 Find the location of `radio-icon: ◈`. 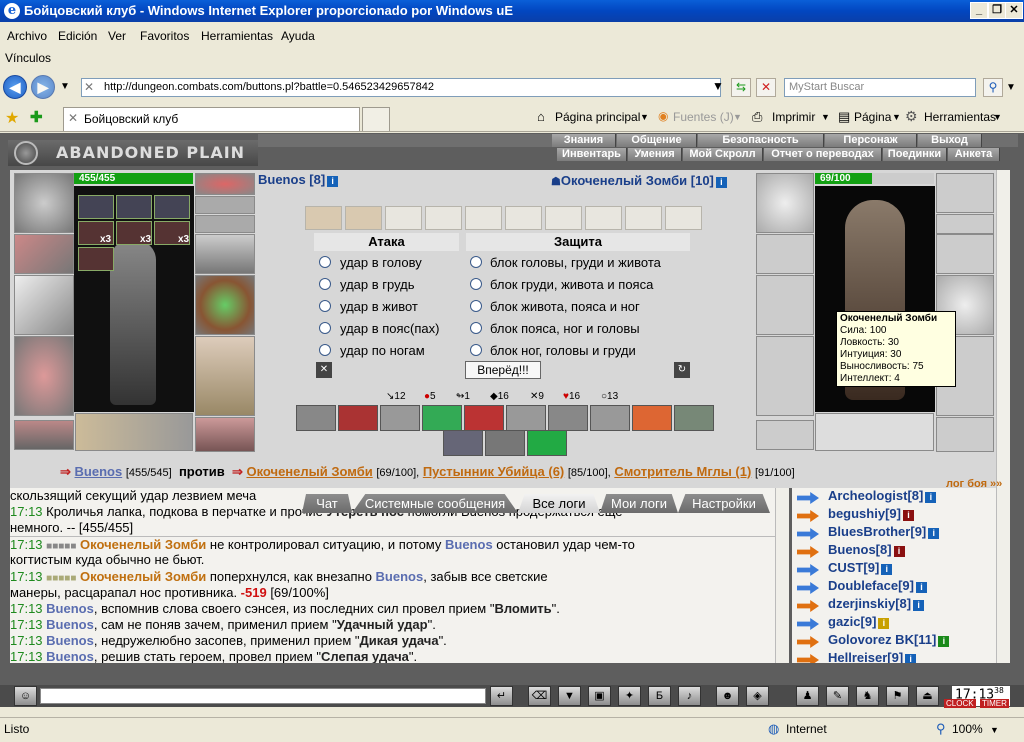

radio-icon: ◈ is located at coordinates (757, 696).